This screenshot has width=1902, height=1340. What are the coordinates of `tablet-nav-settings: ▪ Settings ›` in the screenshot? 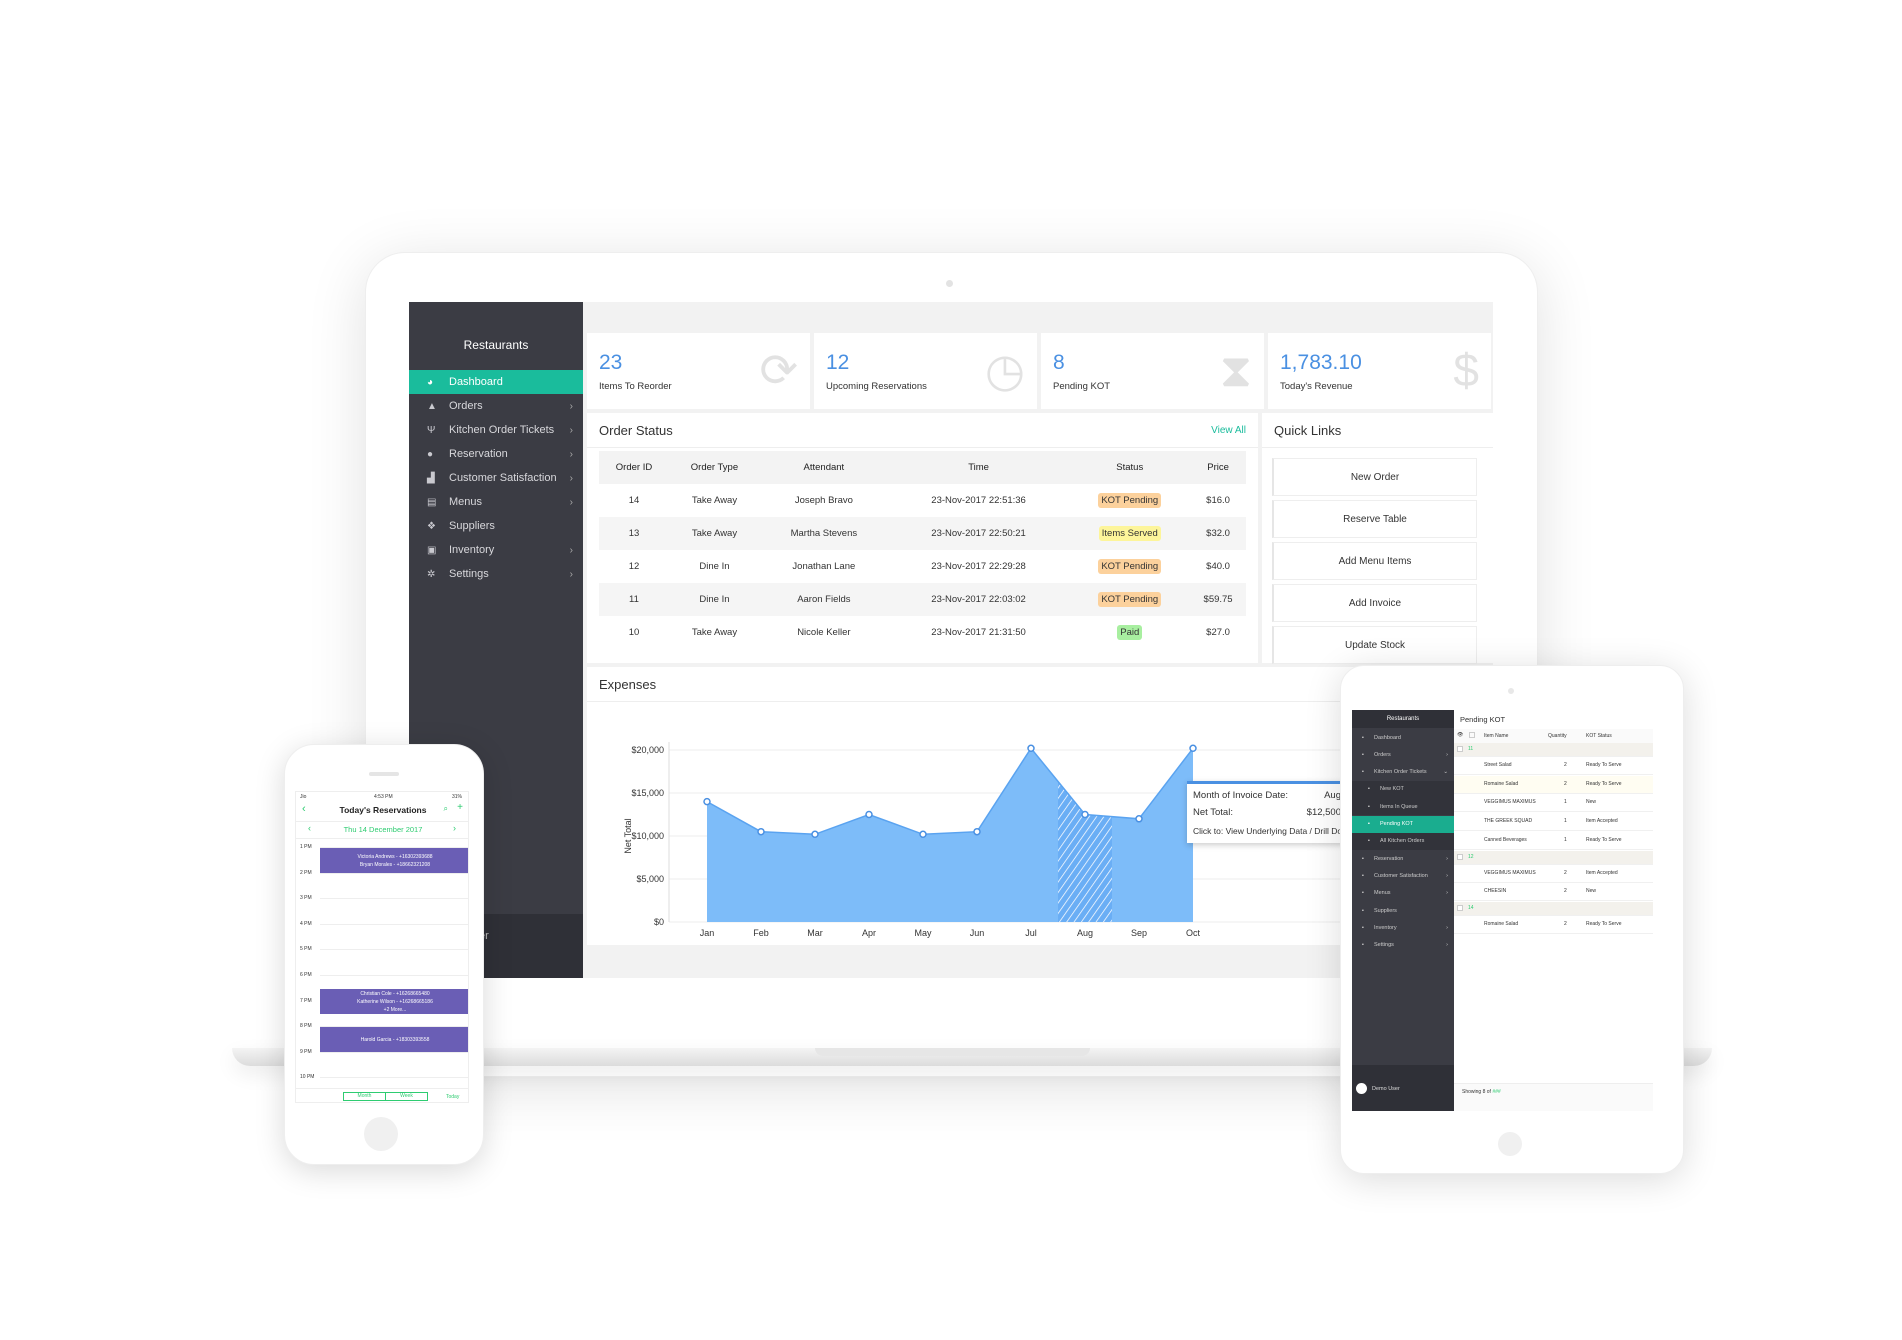 It's located at (1403, 945).